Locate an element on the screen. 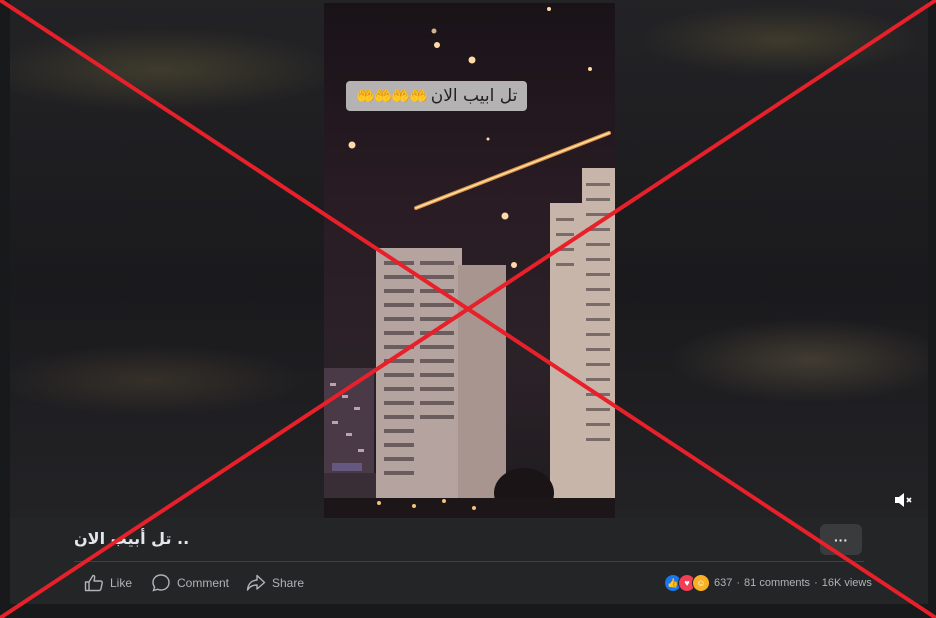 The height and width of the screenshot is (618, 936). share-arrow-icon is located at coordinates (256, 582).